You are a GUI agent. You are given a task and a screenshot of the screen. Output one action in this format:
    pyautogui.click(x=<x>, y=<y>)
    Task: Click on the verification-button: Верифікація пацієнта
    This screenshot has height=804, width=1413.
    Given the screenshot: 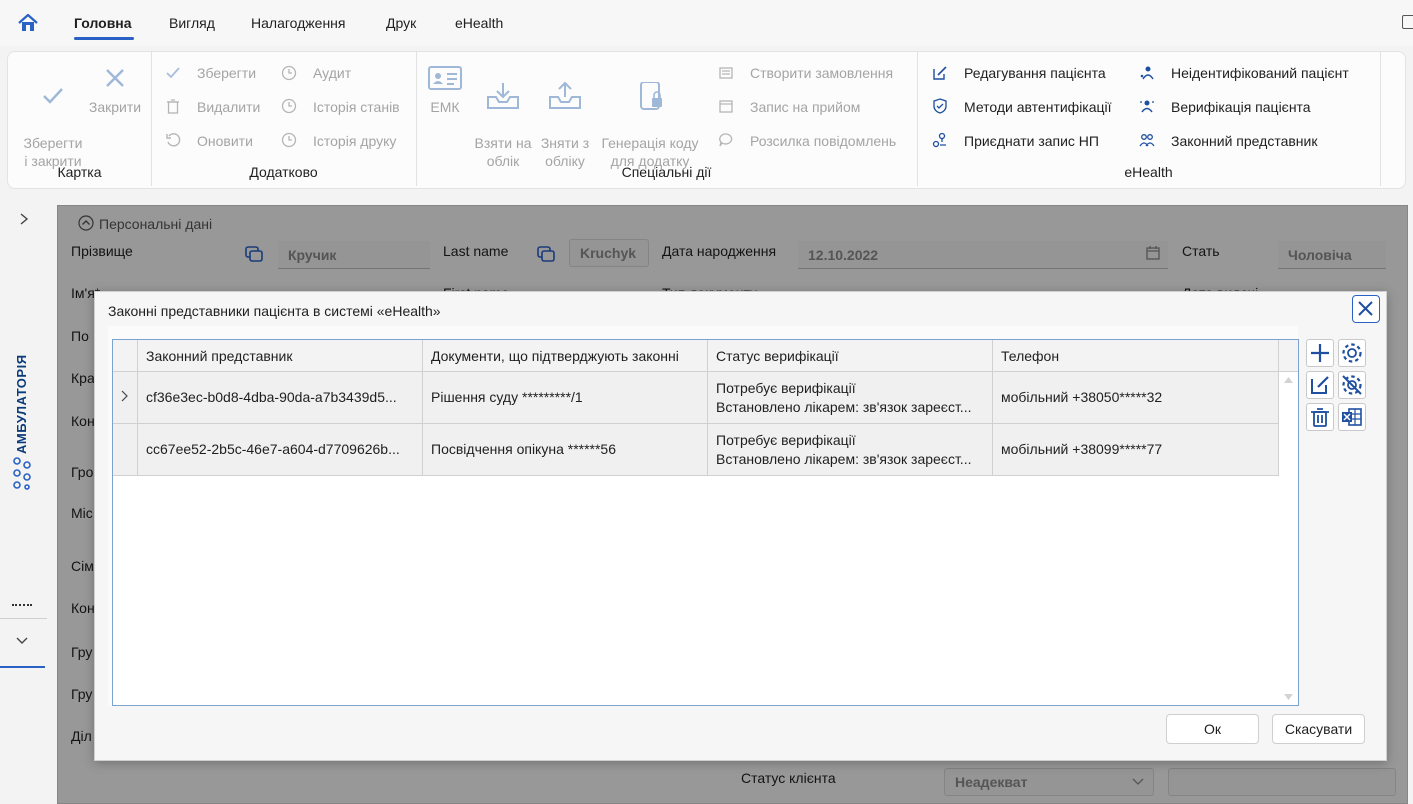 What is the action you would take?
    pyautogui.click(x=1241, y=107)
    